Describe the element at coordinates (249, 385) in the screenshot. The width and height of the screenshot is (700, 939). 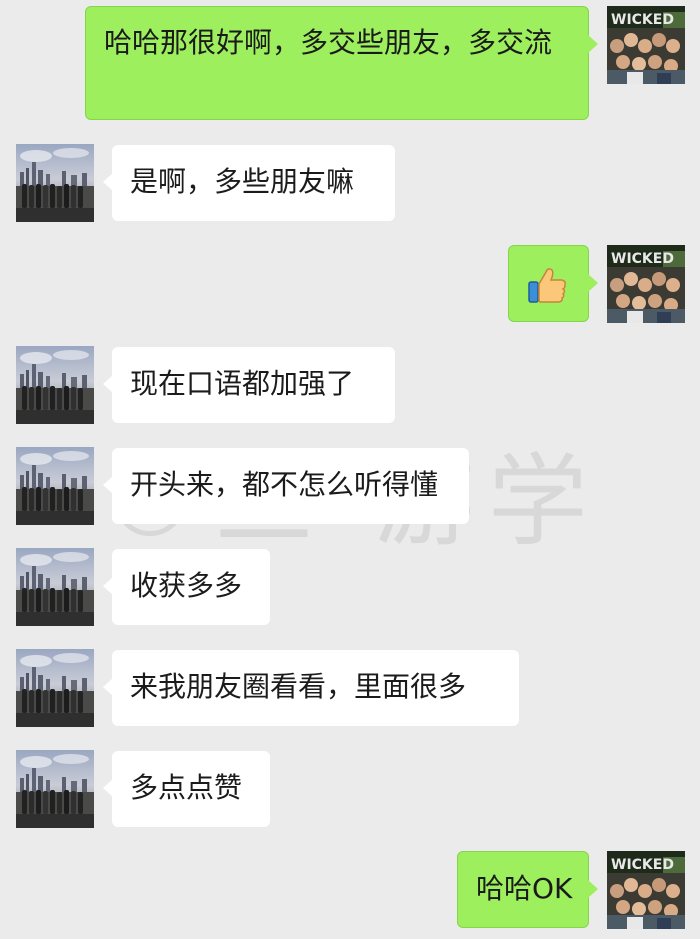
I see `message-bubble-received: 现在口语都加强了` at that location.